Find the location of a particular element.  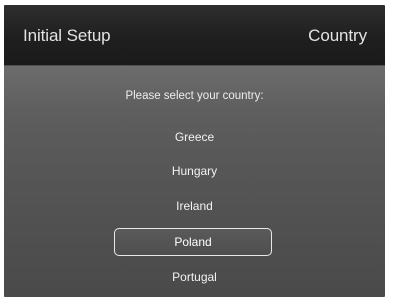

section-label: Country is located at coordinates (337, 35).